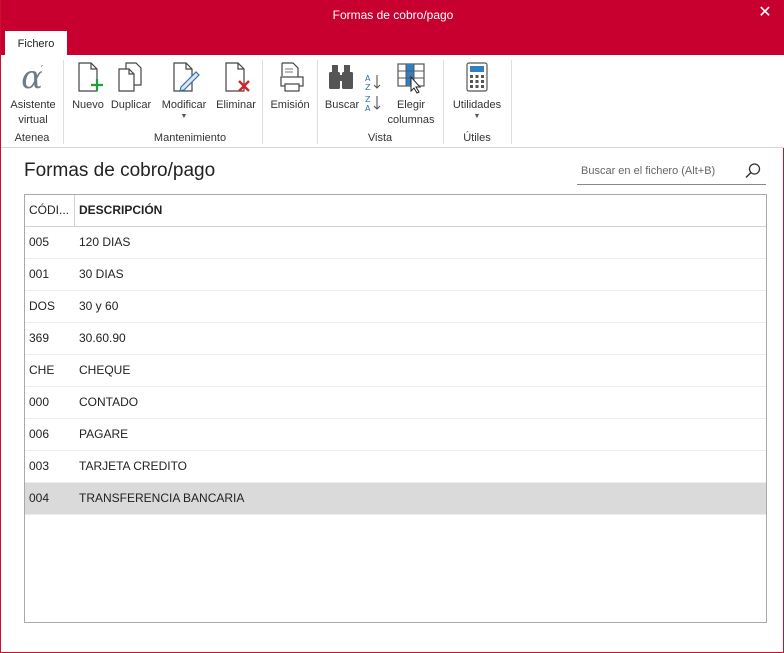 The width and height of the screenshot is (784, 653). I want to click on sort-button: A Z Z A, so click(373, 94).